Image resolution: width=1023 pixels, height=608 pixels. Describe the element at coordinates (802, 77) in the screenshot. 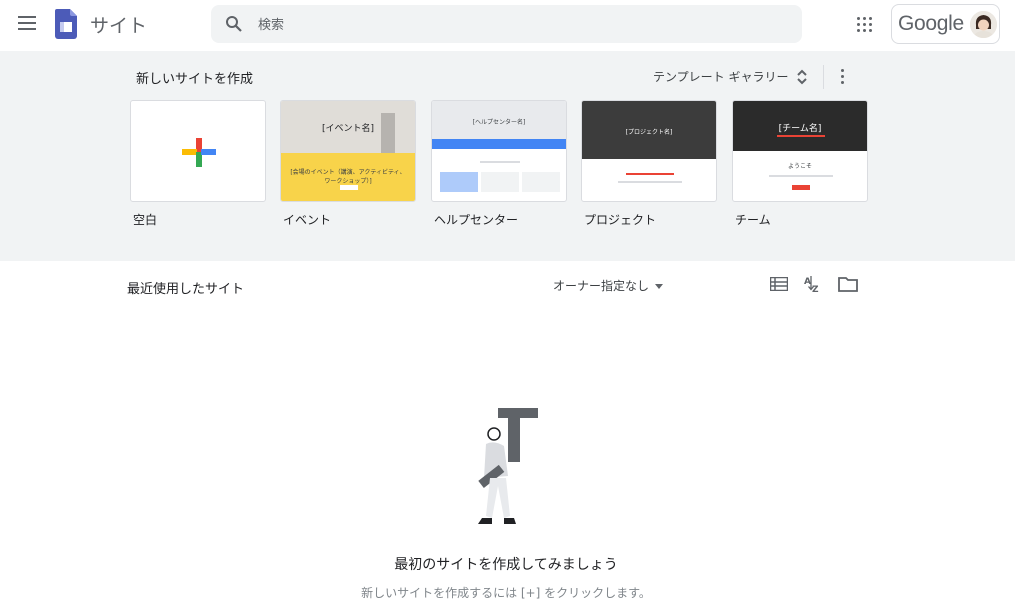

I see `unfold-icon` at that location.